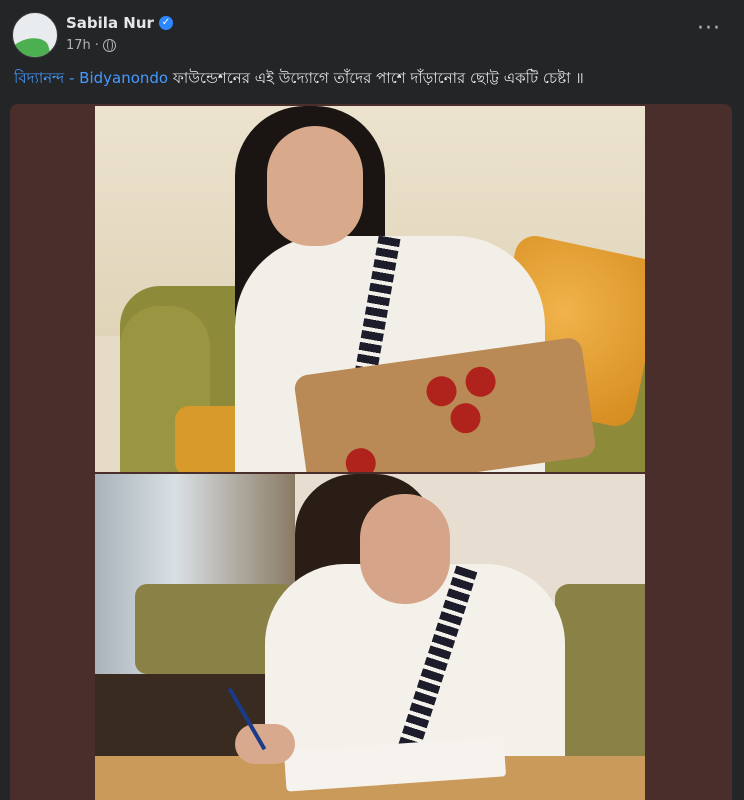  I want to click on post-header: Sabila Nur ✓ 17h · ···, so click(372, 36).